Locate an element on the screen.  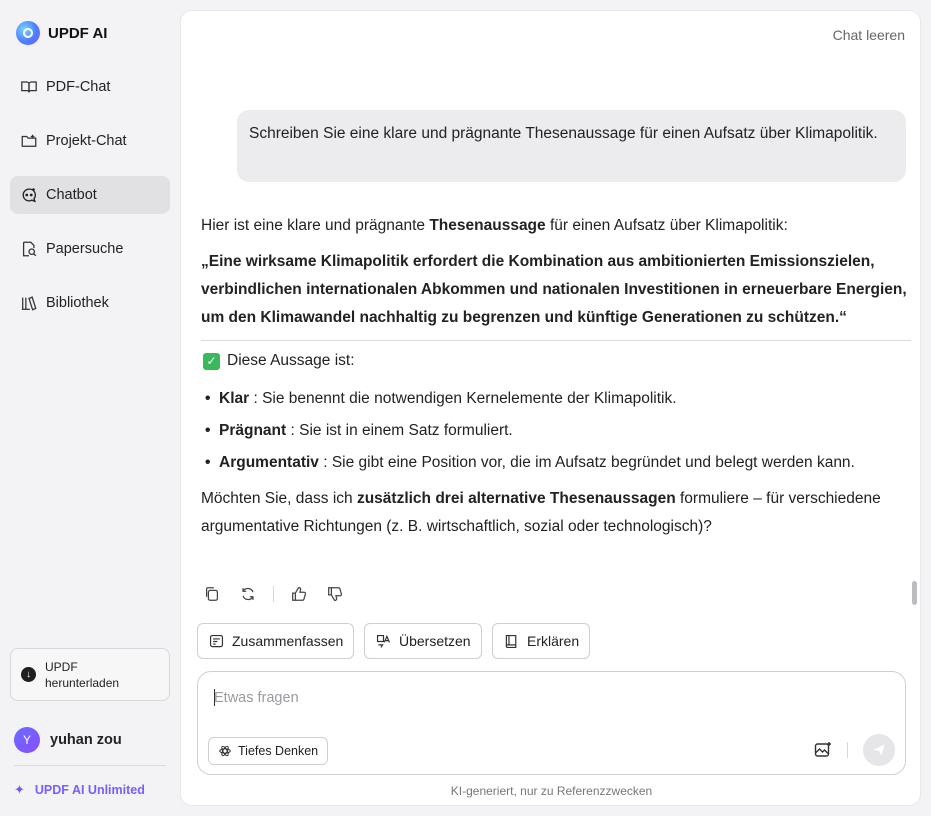
brand-name: UPDF AI is located at coordinates (78, 33).